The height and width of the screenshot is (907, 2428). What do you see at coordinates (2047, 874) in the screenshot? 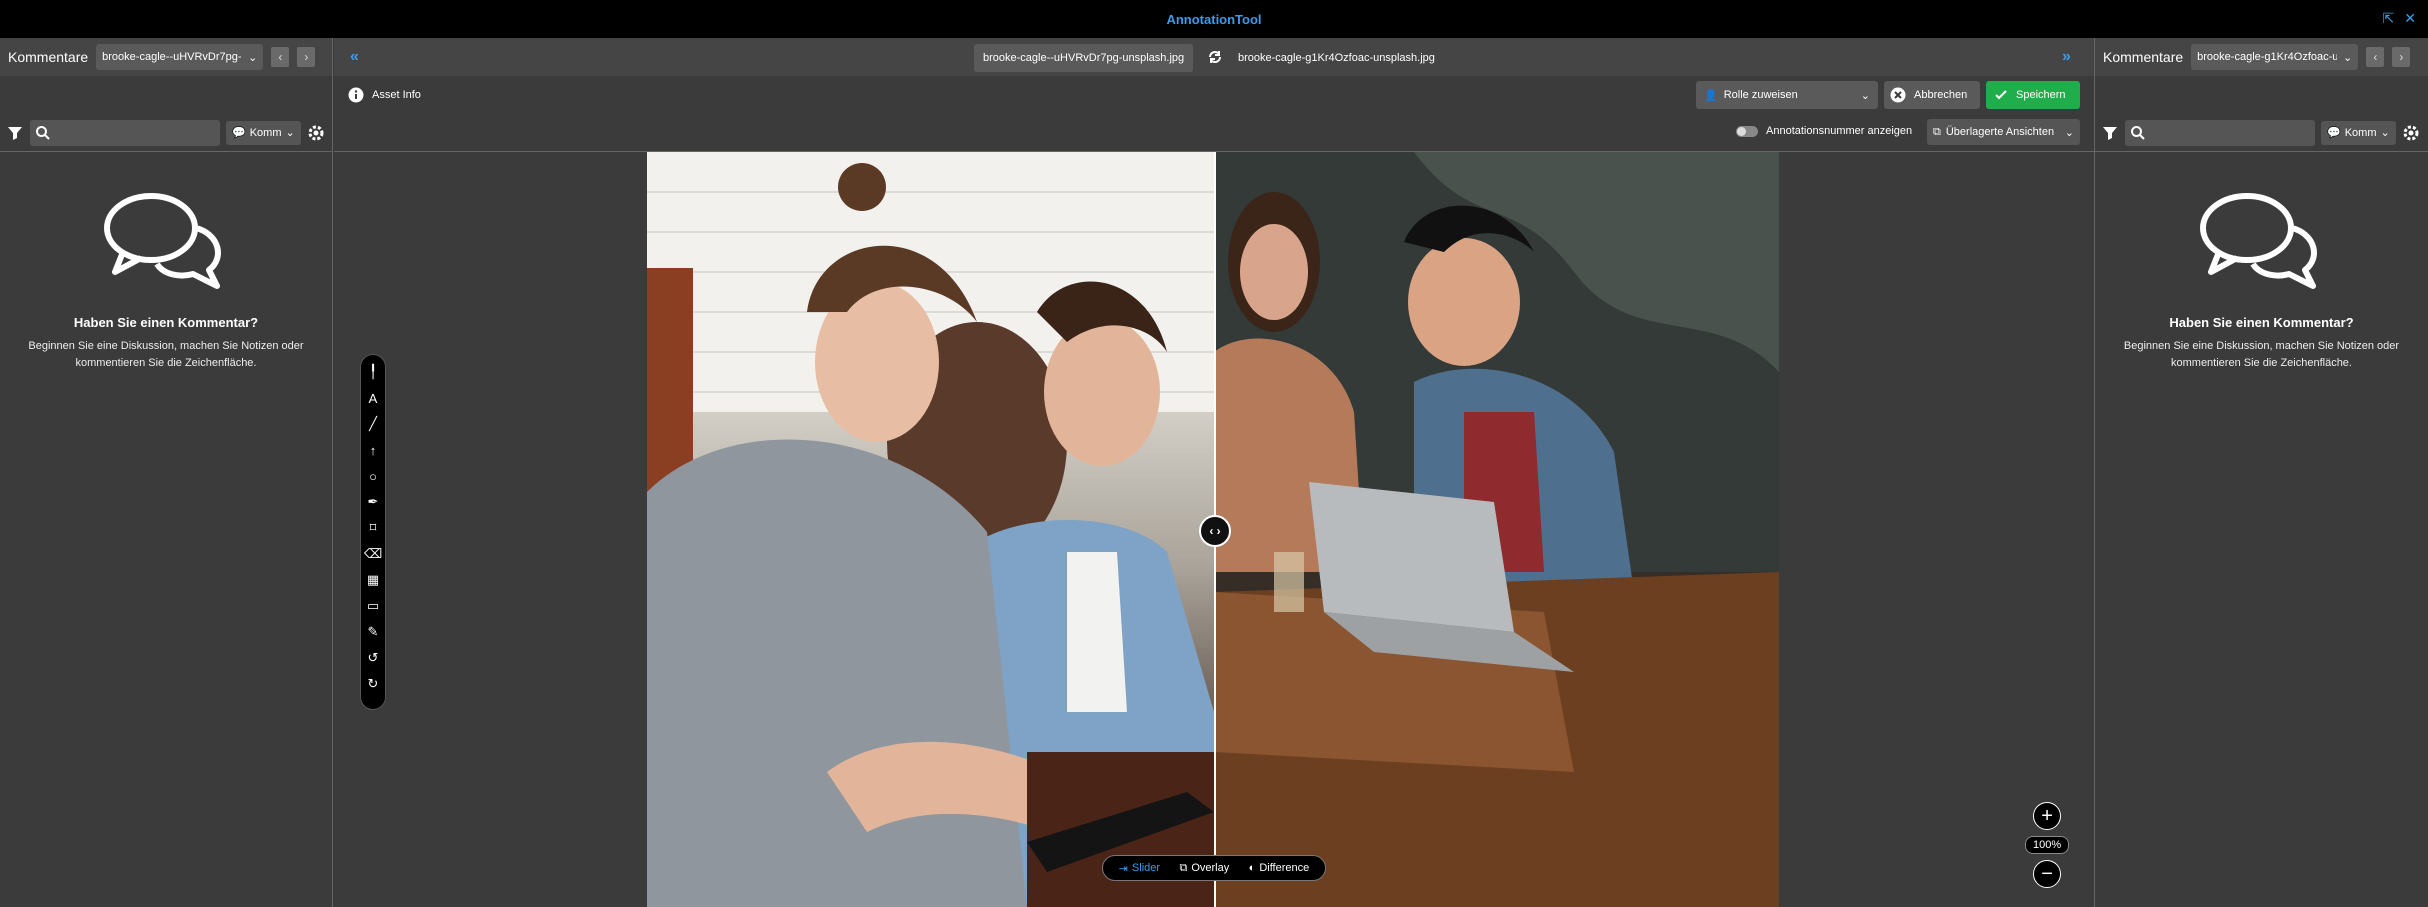
I see `zoom-out-button: −` at bounding box center [2047, 874].